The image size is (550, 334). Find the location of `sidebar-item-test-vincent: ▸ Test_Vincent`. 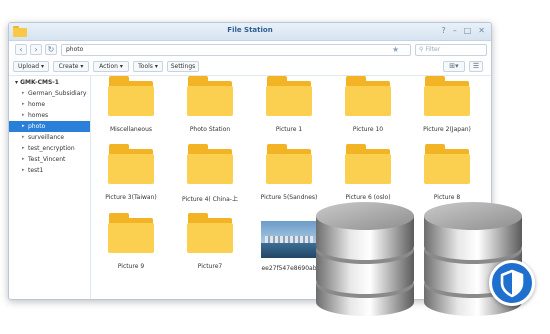

sidebar-item-test-vincent: ▸ Test_Vincent is located at coordinates (49, 159).